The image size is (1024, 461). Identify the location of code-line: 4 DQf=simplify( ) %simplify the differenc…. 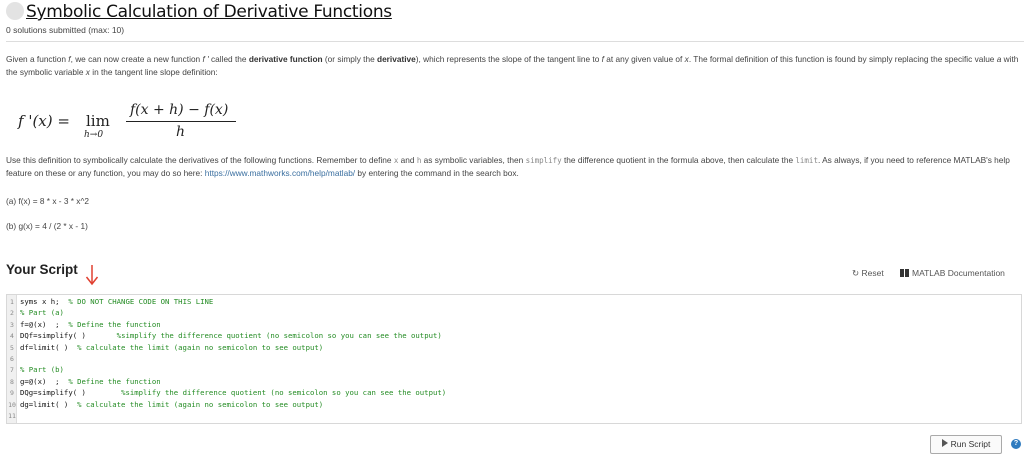
(224, 335).